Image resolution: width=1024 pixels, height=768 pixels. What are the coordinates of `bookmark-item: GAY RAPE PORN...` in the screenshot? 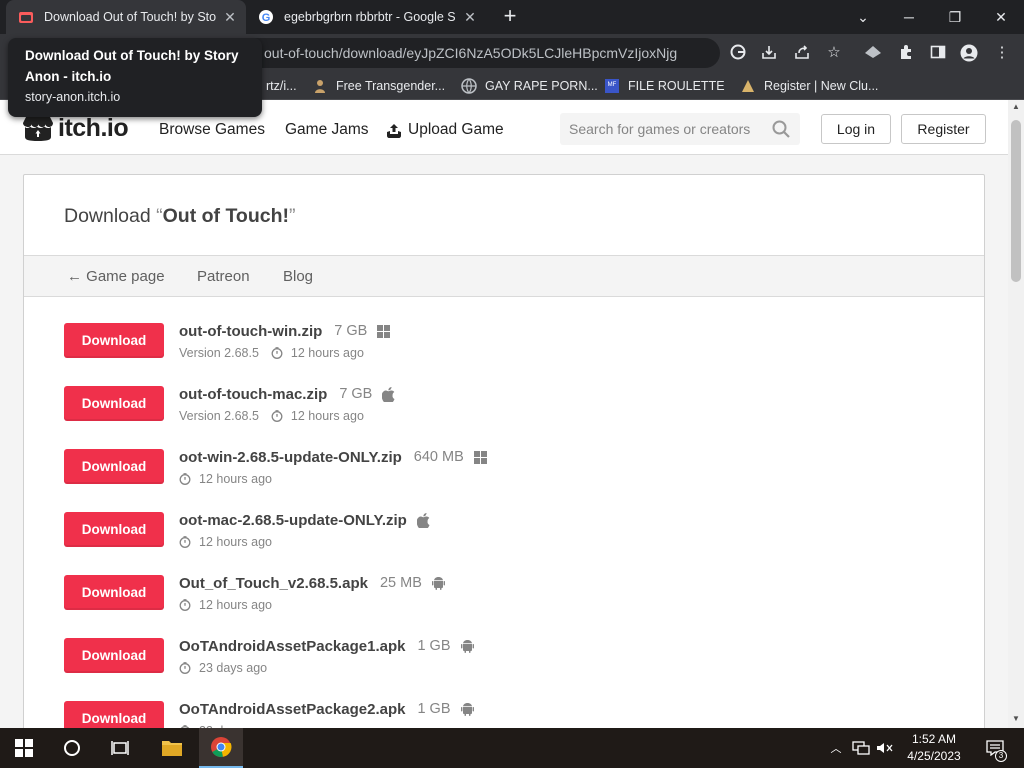 It's located at (529, 86).